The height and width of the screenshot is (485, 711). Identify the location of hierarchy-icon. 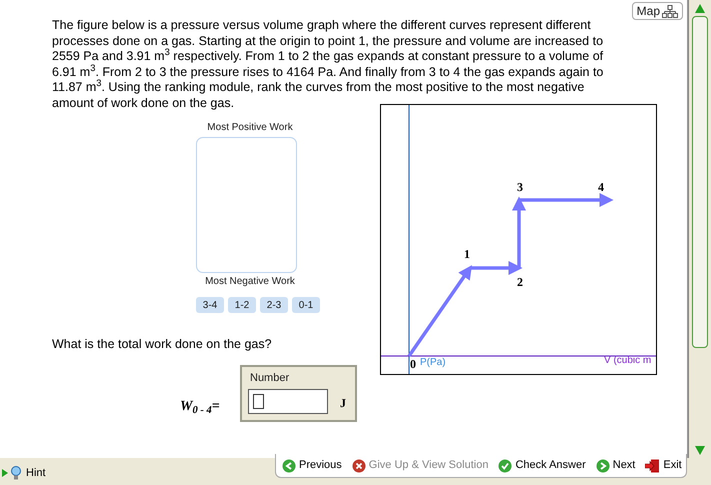
(670, 11).